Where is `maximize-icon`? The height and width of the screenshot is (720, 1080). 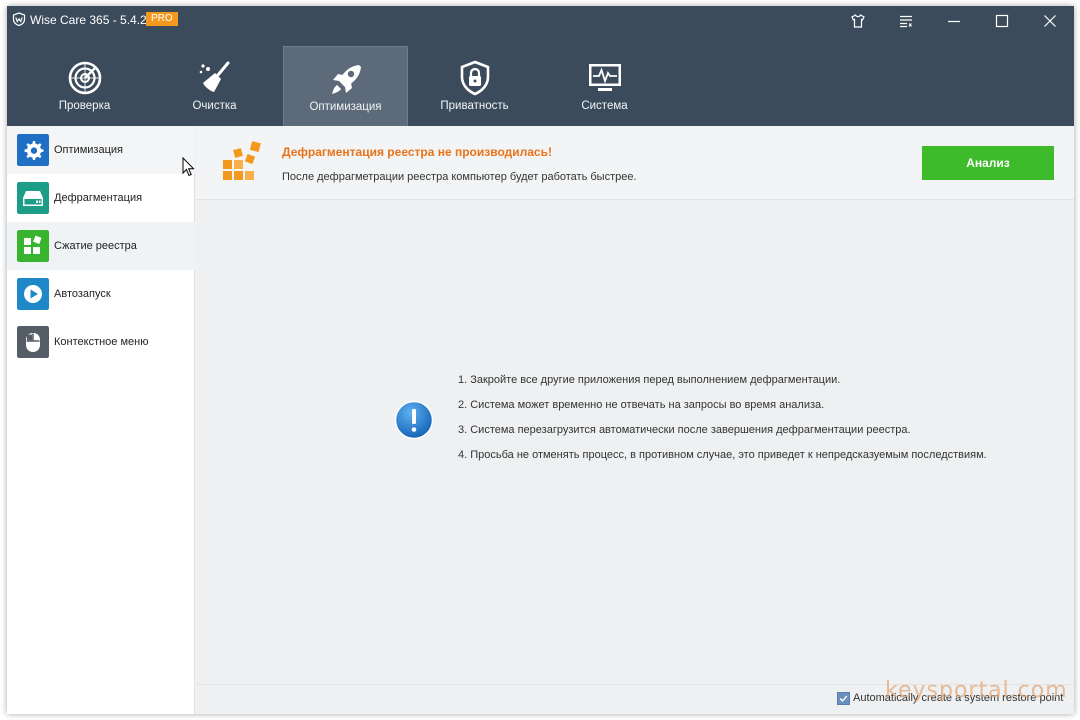 maximize-icon is located at coordinates (1002, 21).